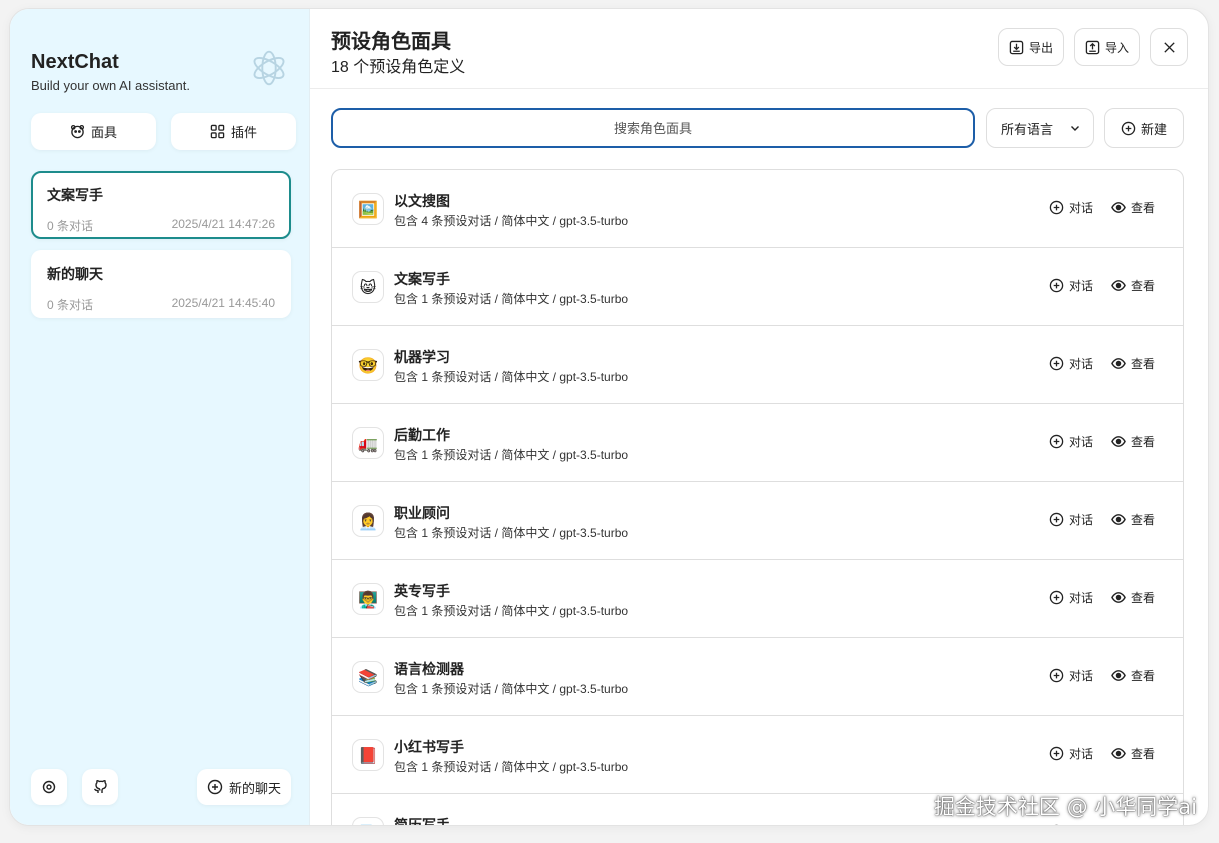 This screenshot has width=1219, height=843. I want to click on import-button: 导入, so click(1106, 47).